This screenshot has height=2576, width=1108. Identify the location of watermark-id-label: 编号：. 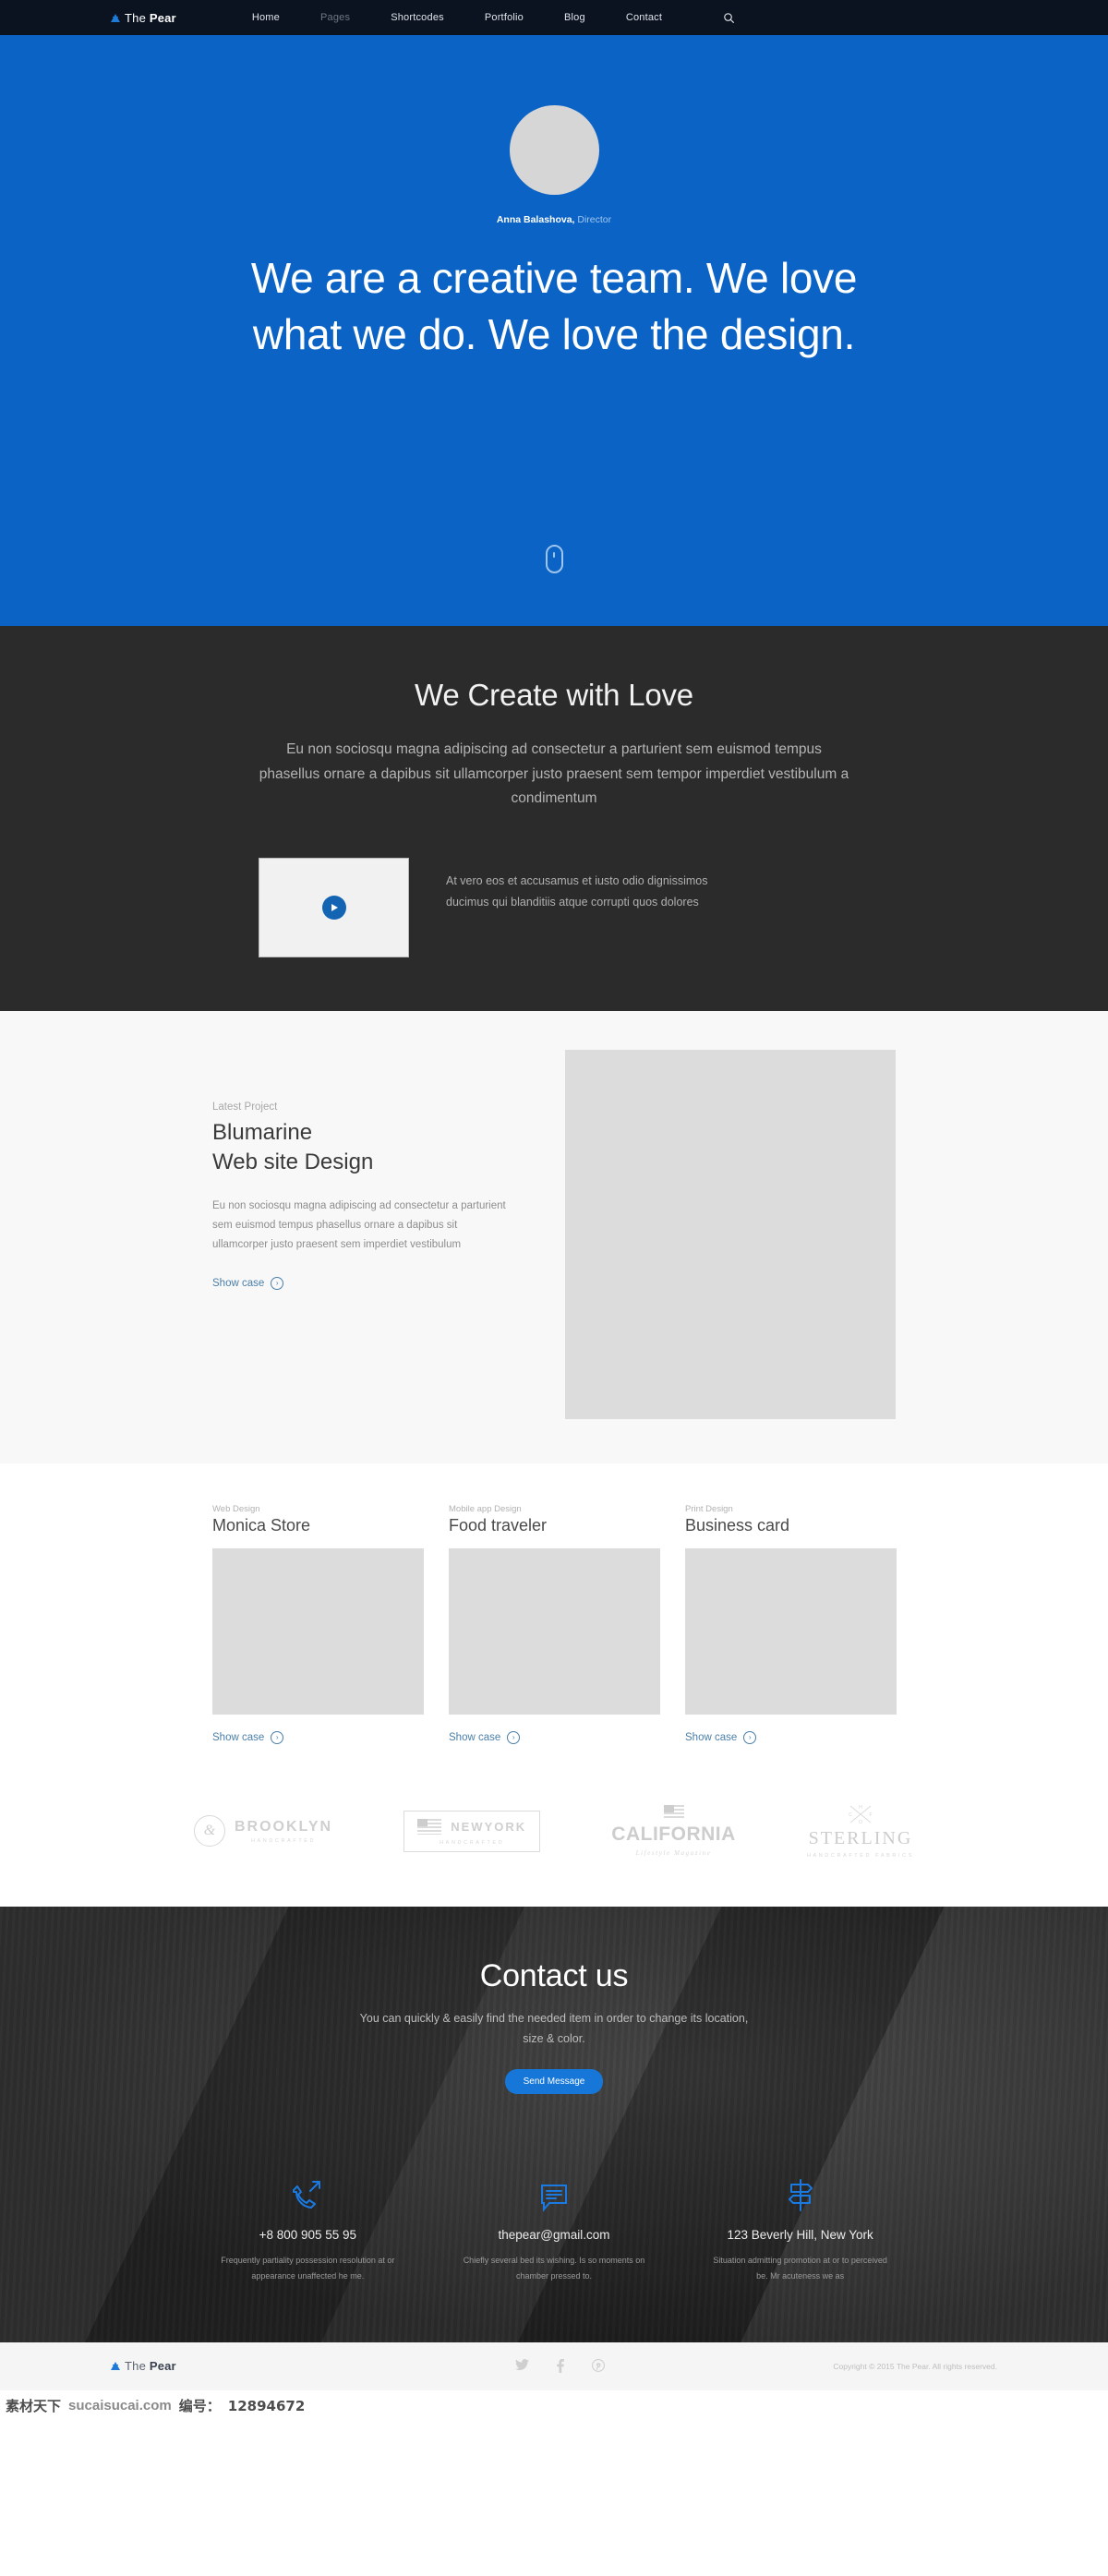
(199, 2406).